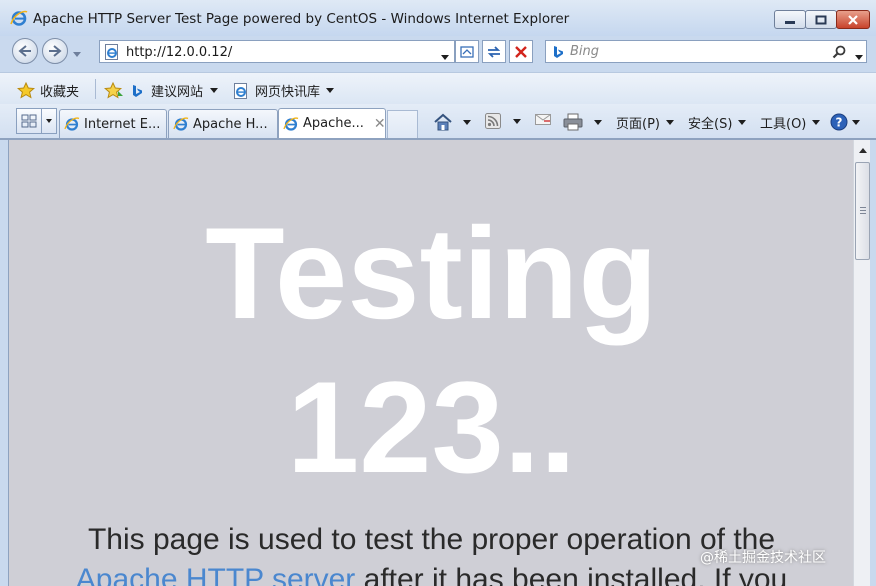 The width and height of the screenshot is (876, 586). I want to click on favorites-button: 收藏夹, so click(48, 90).